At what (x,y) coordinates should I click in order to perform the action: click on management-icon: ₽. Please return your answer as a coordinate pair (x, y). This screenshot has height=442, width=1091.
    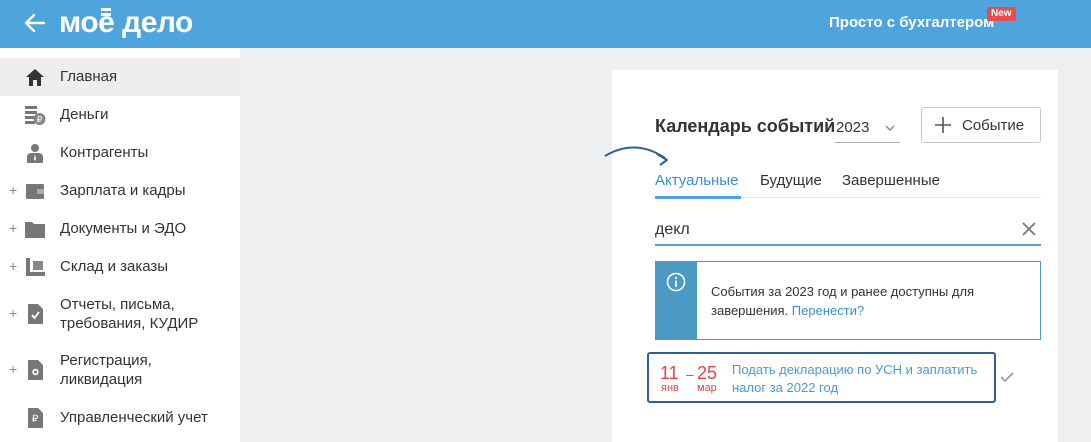
    Looking at the image, I should click on (35, 418).